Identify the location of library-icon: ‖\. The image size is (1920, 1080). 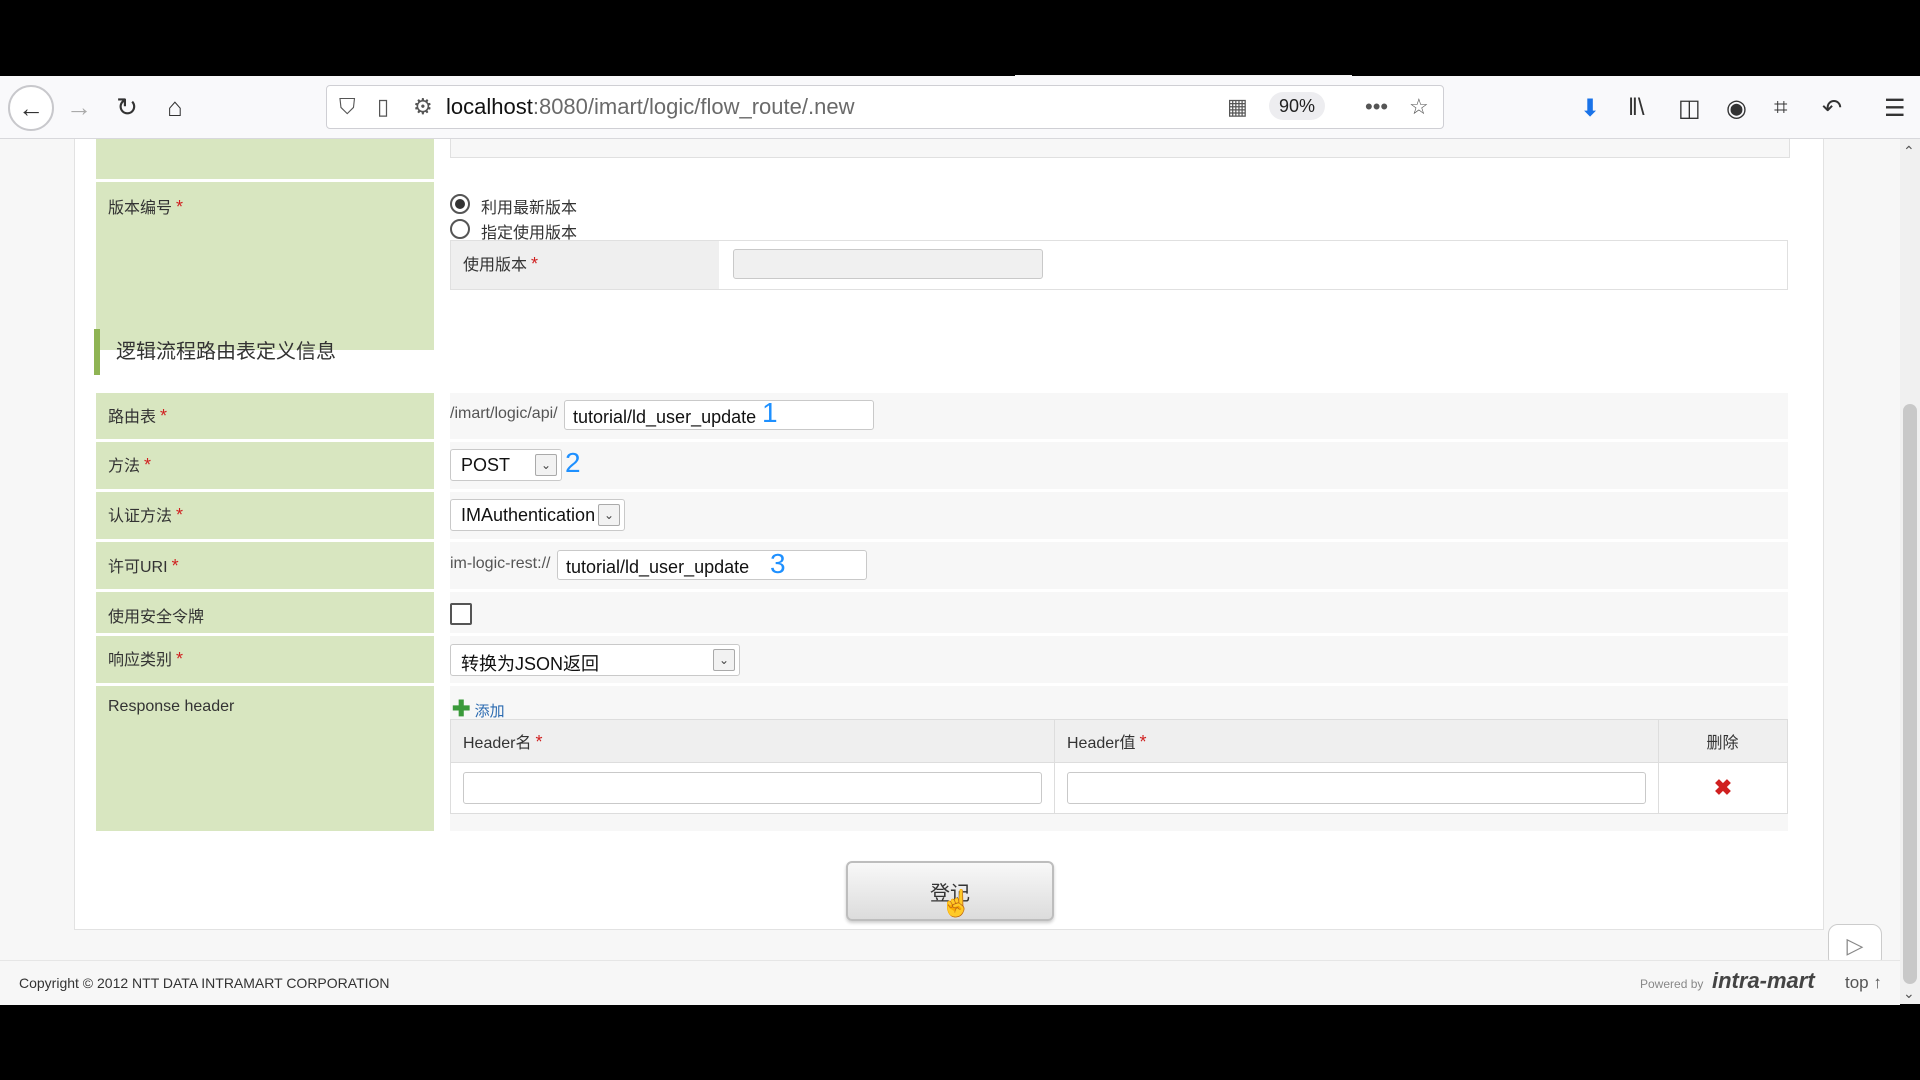
(1636, 108).